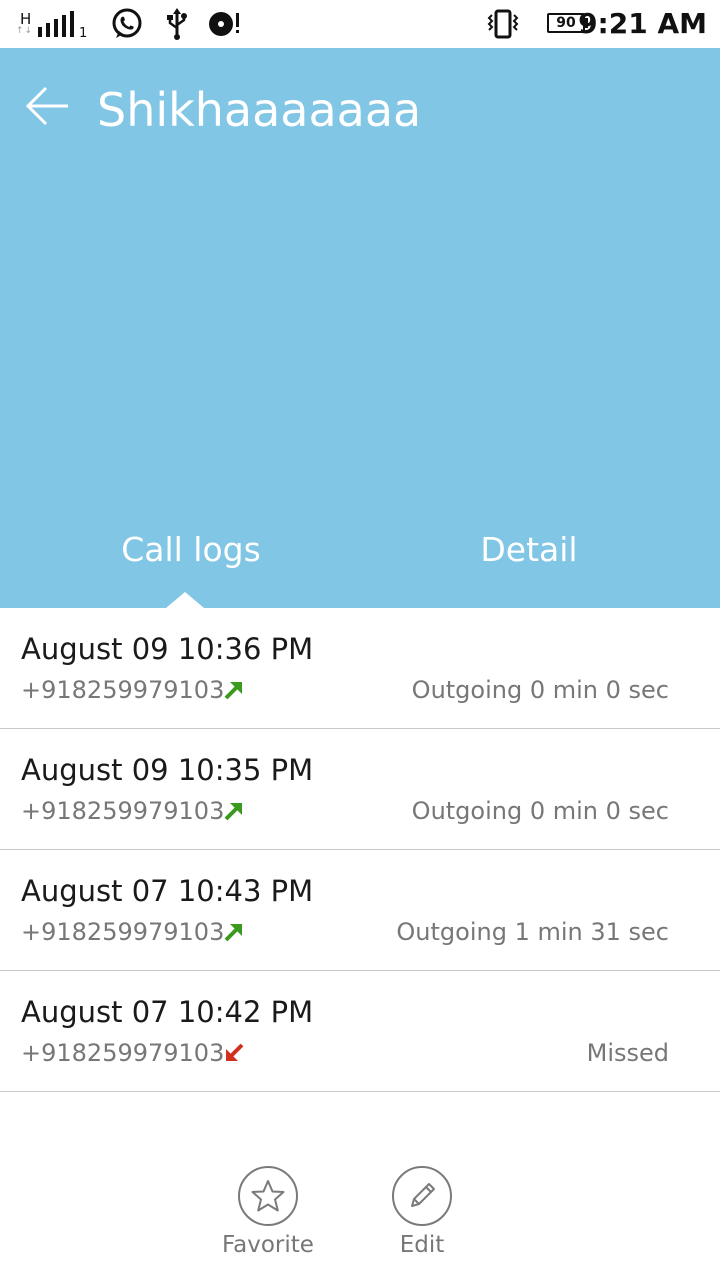 Image resolution: width=720 pixels, height=1280 pixels. I want to click on vibrate-icon, so click(503, 24).